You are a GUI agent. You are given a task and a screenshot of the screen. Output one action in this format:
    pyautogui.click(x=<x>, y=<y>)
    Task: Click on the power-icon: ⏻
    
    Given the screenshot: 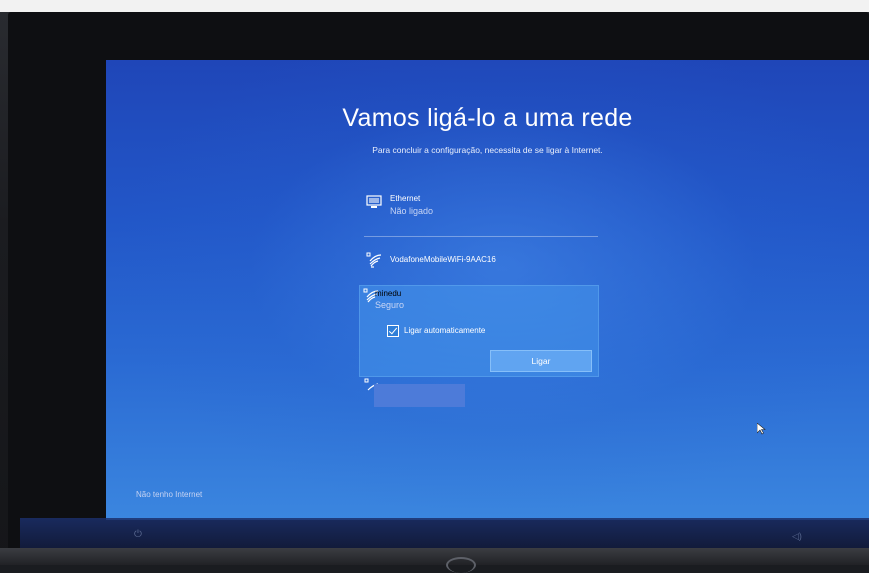 What is the action you would take?
    pyautogui.click(x=138, y=534)
    